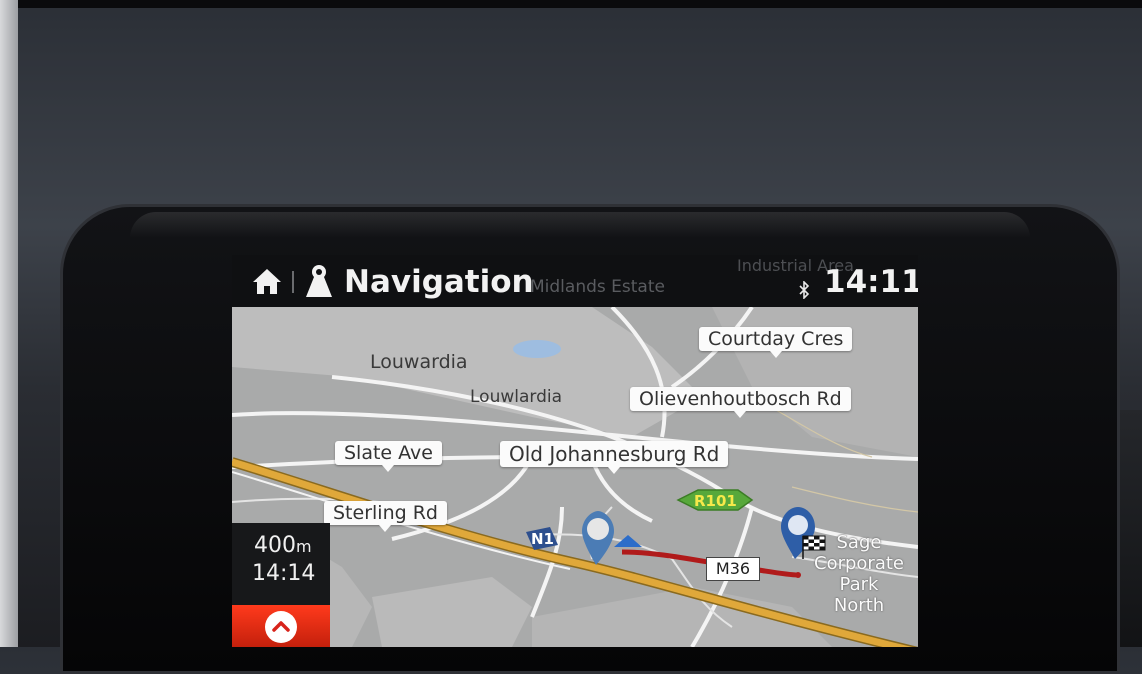  Describe the element at coordinates (628, 541) in the screenshot. I see `vehicle-position-icon` at that location.